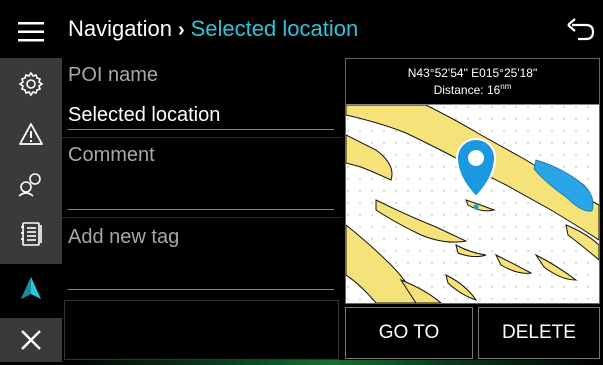 This screenshot has height=365, width=603. I want to click on poi-name-label: POI name, so click(113, 75).